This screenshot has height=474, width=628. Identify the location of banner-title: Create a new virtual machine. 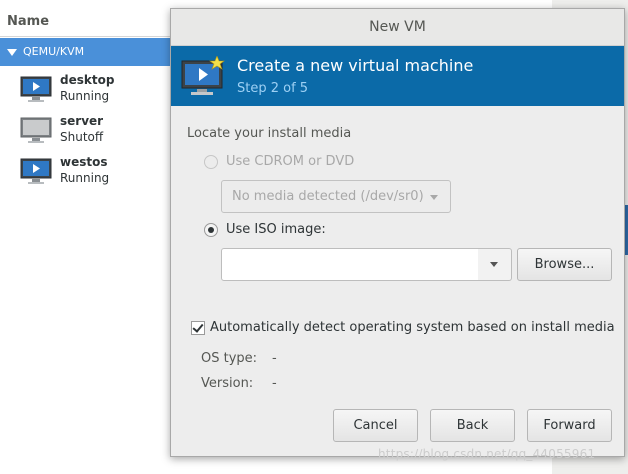
(355, 65).